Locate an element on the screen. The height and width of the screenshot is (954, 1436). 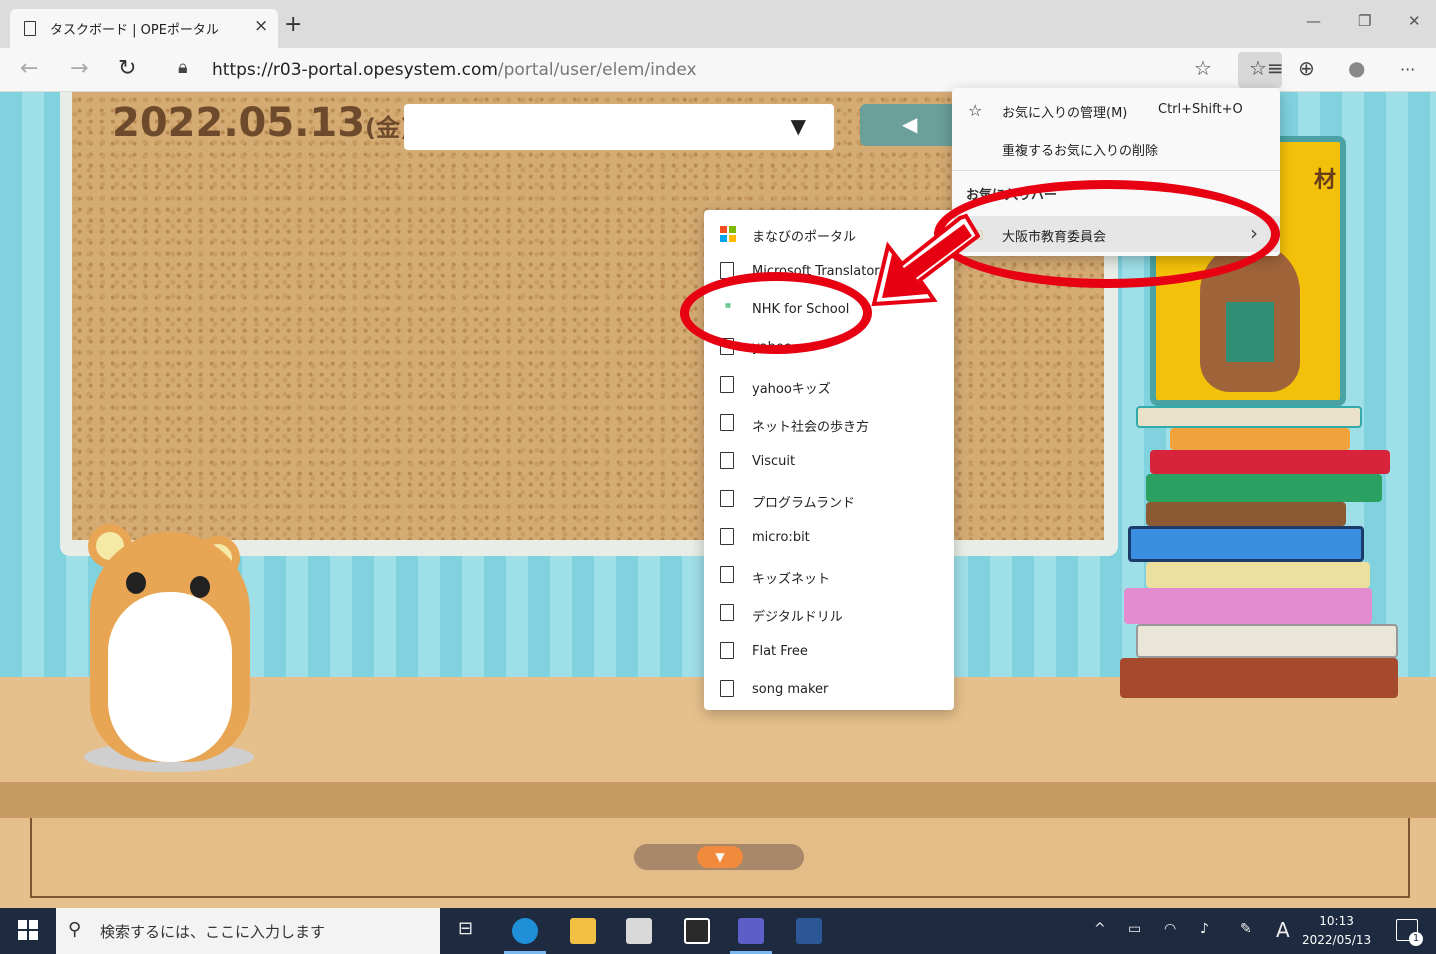
submenu-item: Viscuit is located at coordinates (829, 461).